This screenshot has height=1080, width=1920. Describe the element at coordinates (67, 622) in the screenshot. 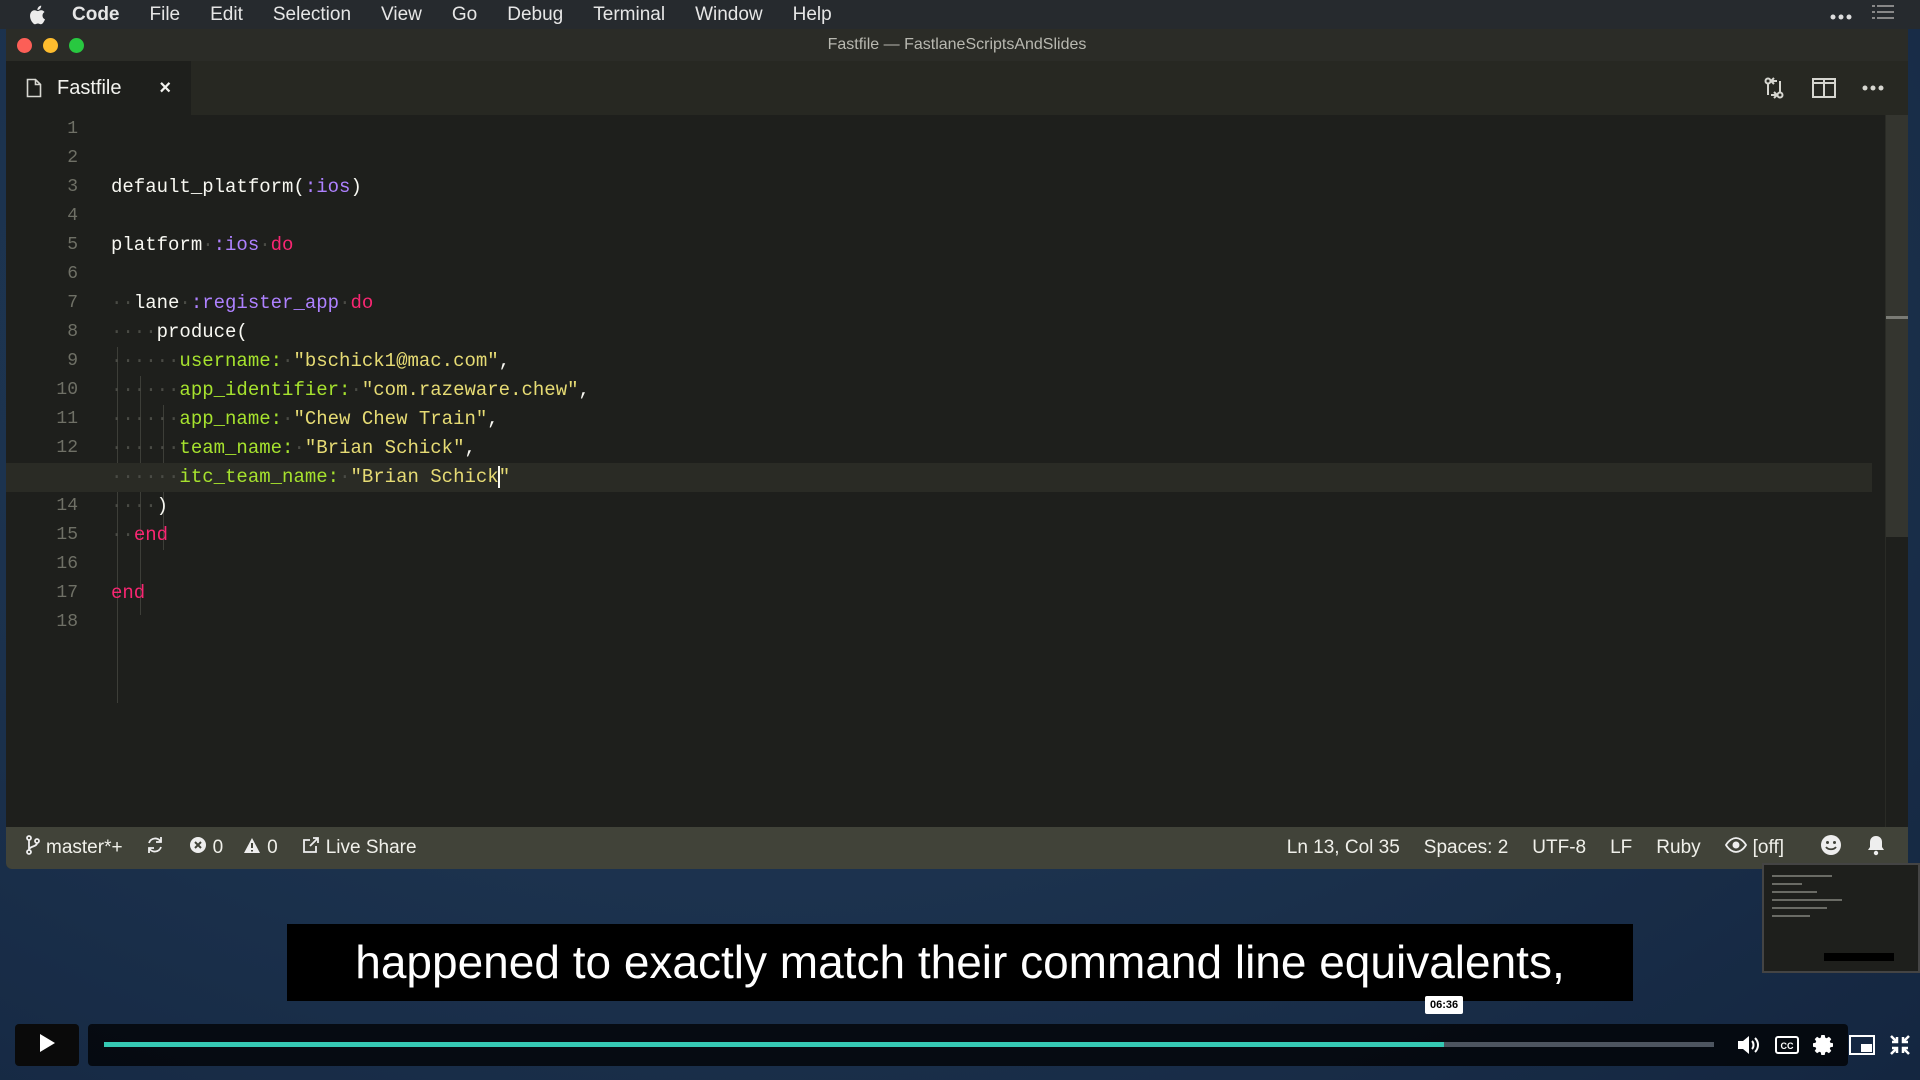

I see `line-number: 18` at that location.